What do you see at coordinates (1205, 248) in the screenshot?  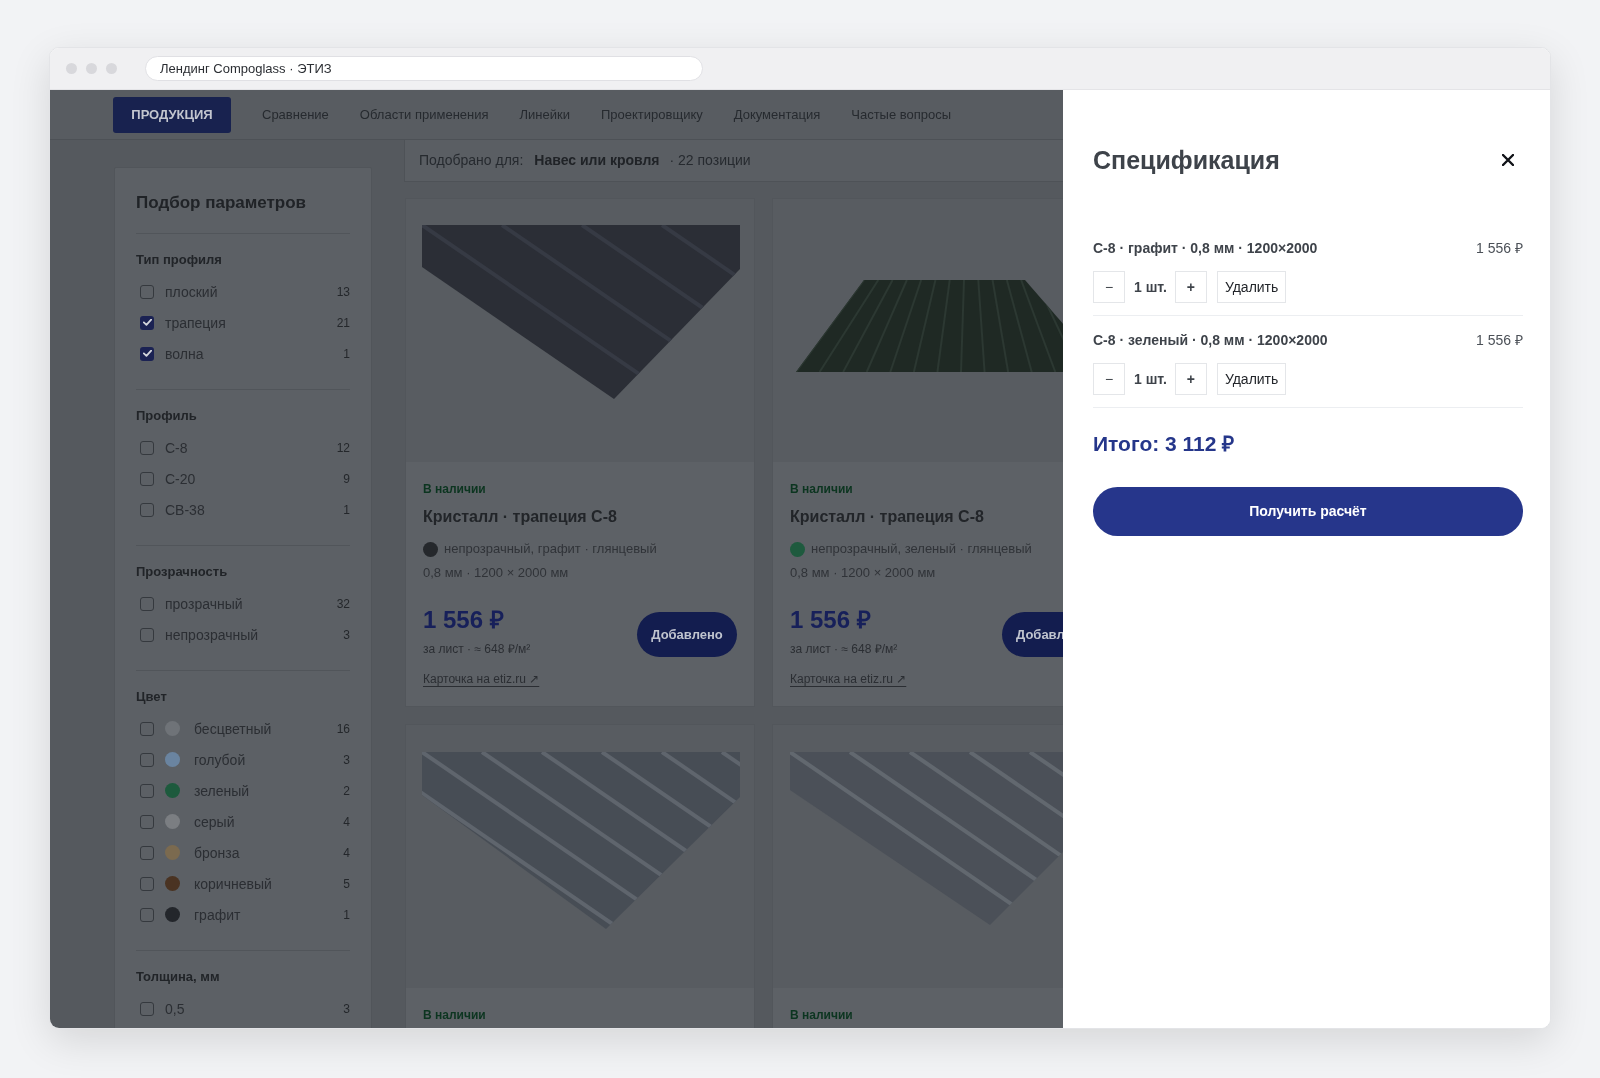 I see `spec-item-name: С-8 · графит · 0,8 мм · 1200×2000` at bounding box center [1205, 248].